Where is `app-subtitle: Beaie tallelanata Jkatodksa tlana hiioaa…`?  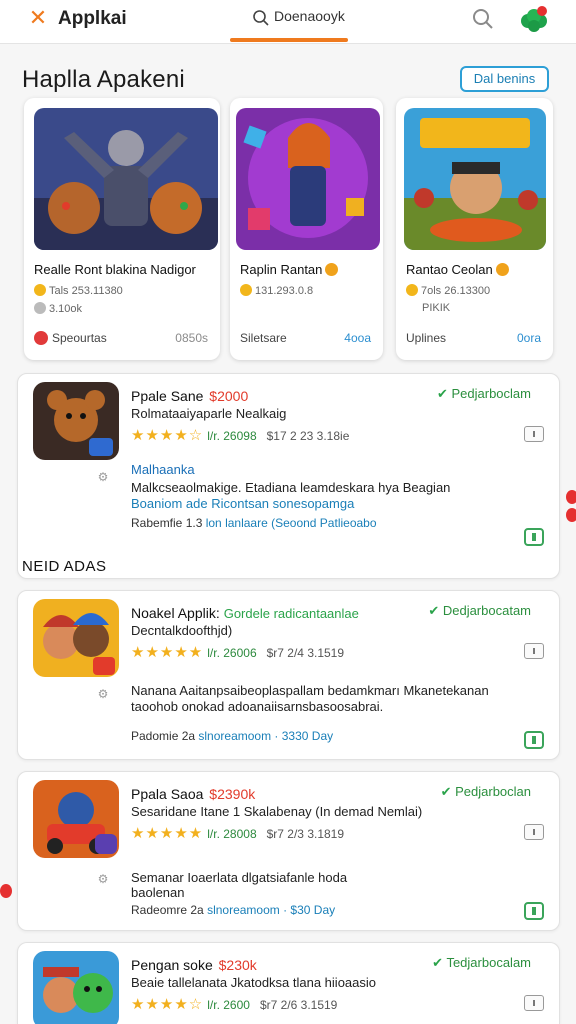
app-subtitle: Beaie tallelanata Jkatodksa tlana hiioaa… is located at coordinates (254, 982).